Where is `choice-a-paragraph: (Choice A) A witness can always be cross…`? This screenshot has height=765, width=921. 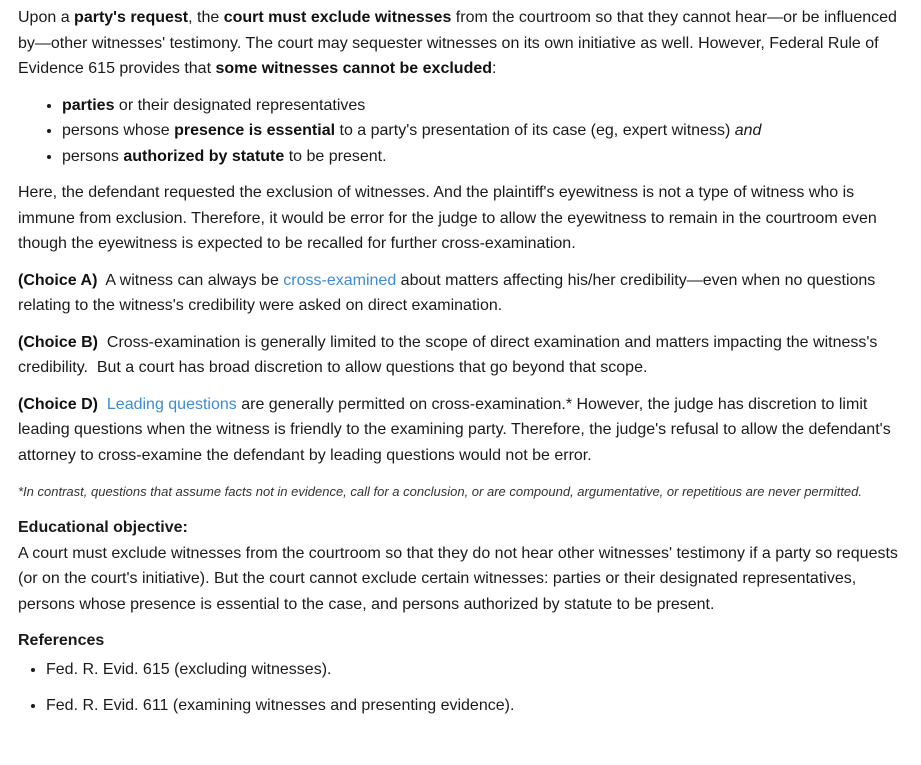
choice-a-paragraph: (Choice A) A witness can always be cross… is located at coordinates (447, 293).